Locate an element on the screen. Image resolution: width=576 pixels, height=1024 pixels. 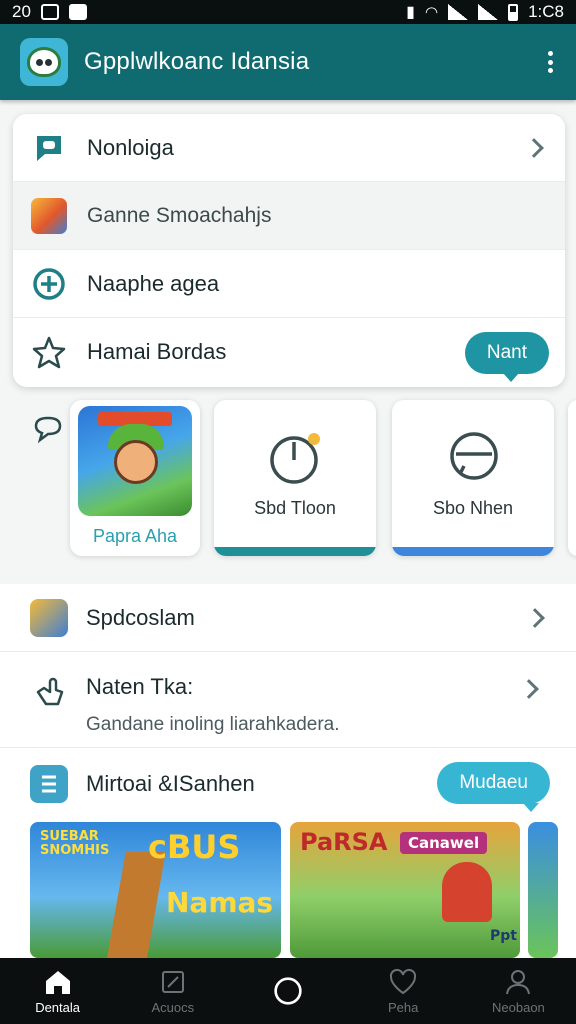
nav-item-acuocs: Acuocs is located at coordinates (172, 991).